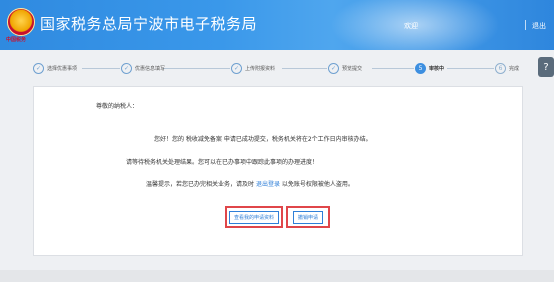  I want to click on step-label: 选择优惠事项, so click(62, 68).